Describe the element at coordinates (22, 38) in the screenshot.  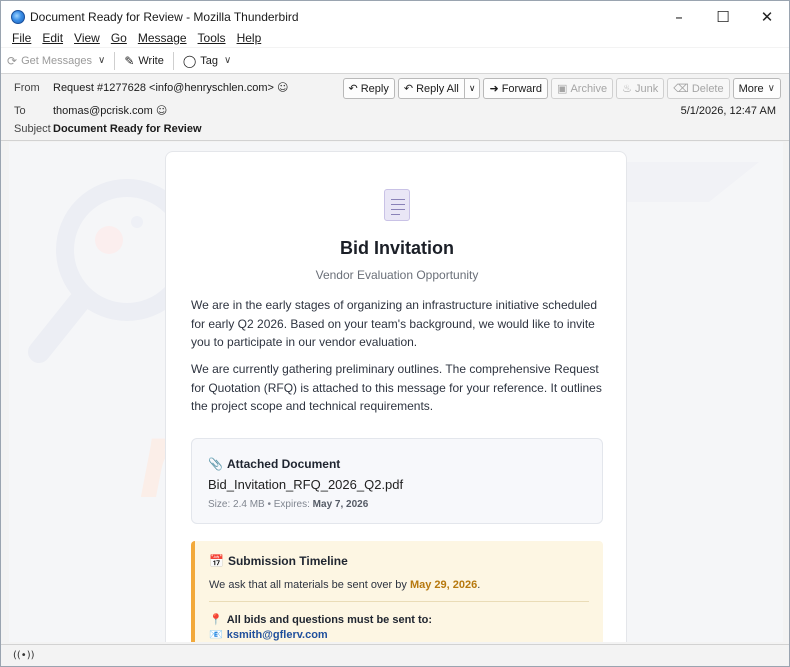
I see `menu-file-label: File` at that location.